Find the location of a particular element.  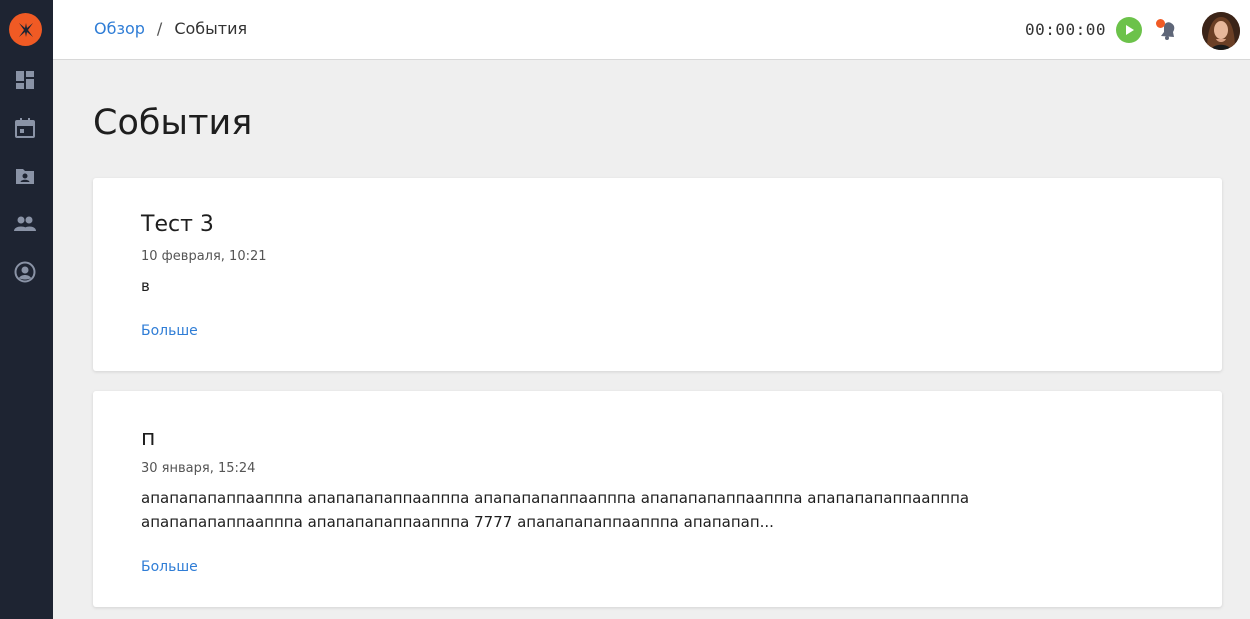

sidebar-item-calendar is located at coordinates (25, 128).